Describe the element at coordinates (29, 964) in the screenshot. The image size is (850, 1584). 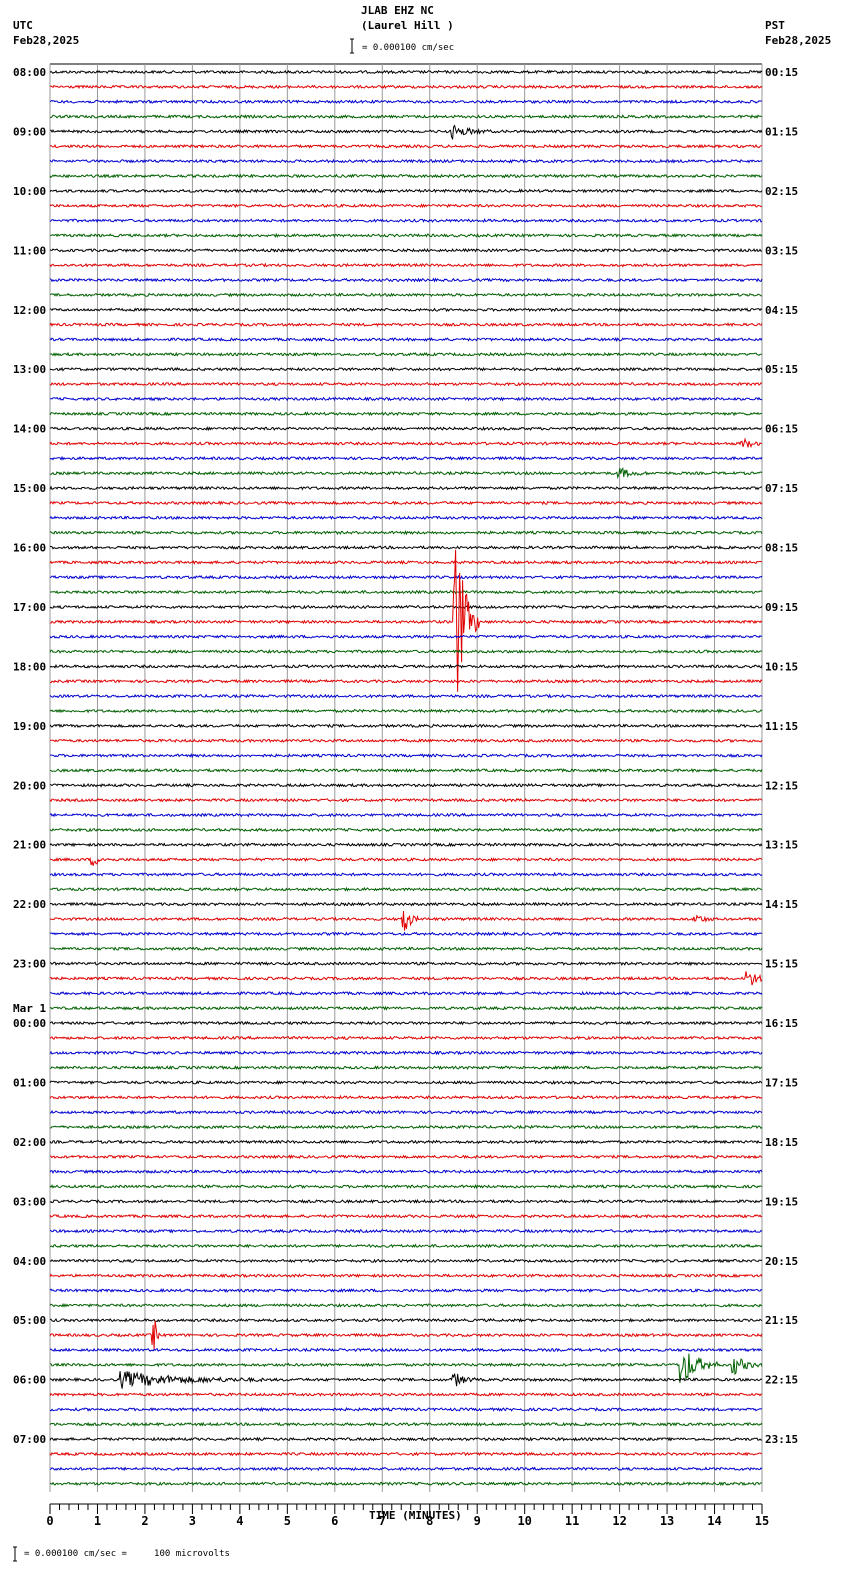
I see `utc-hour-label: 23:00` at that location.